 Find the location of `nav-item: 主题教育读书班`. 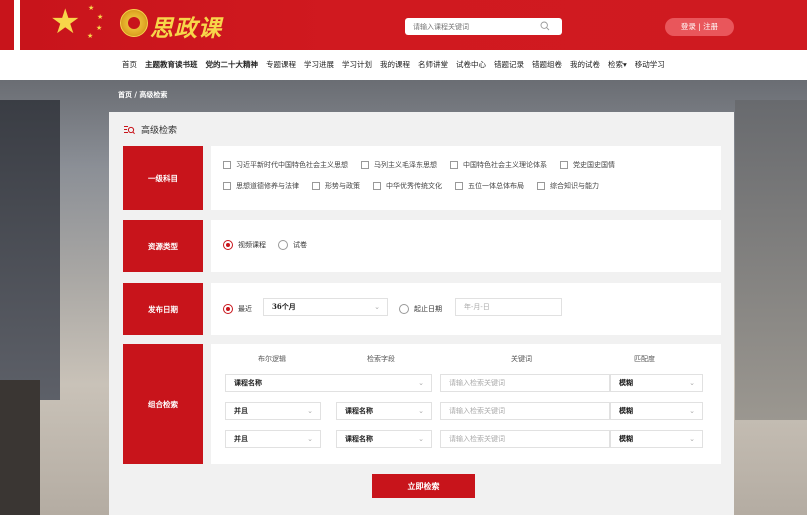

nav-item: 主题教育读书班 is located at coordinates (171, 65).